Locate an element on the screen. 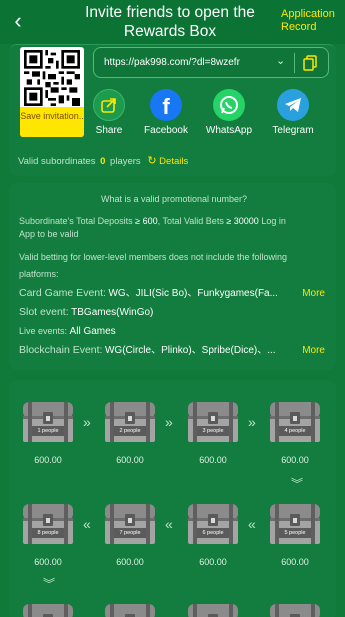 The image size is (345, 617). treasure-chest: 4 people is located at coordinates (295, 422).